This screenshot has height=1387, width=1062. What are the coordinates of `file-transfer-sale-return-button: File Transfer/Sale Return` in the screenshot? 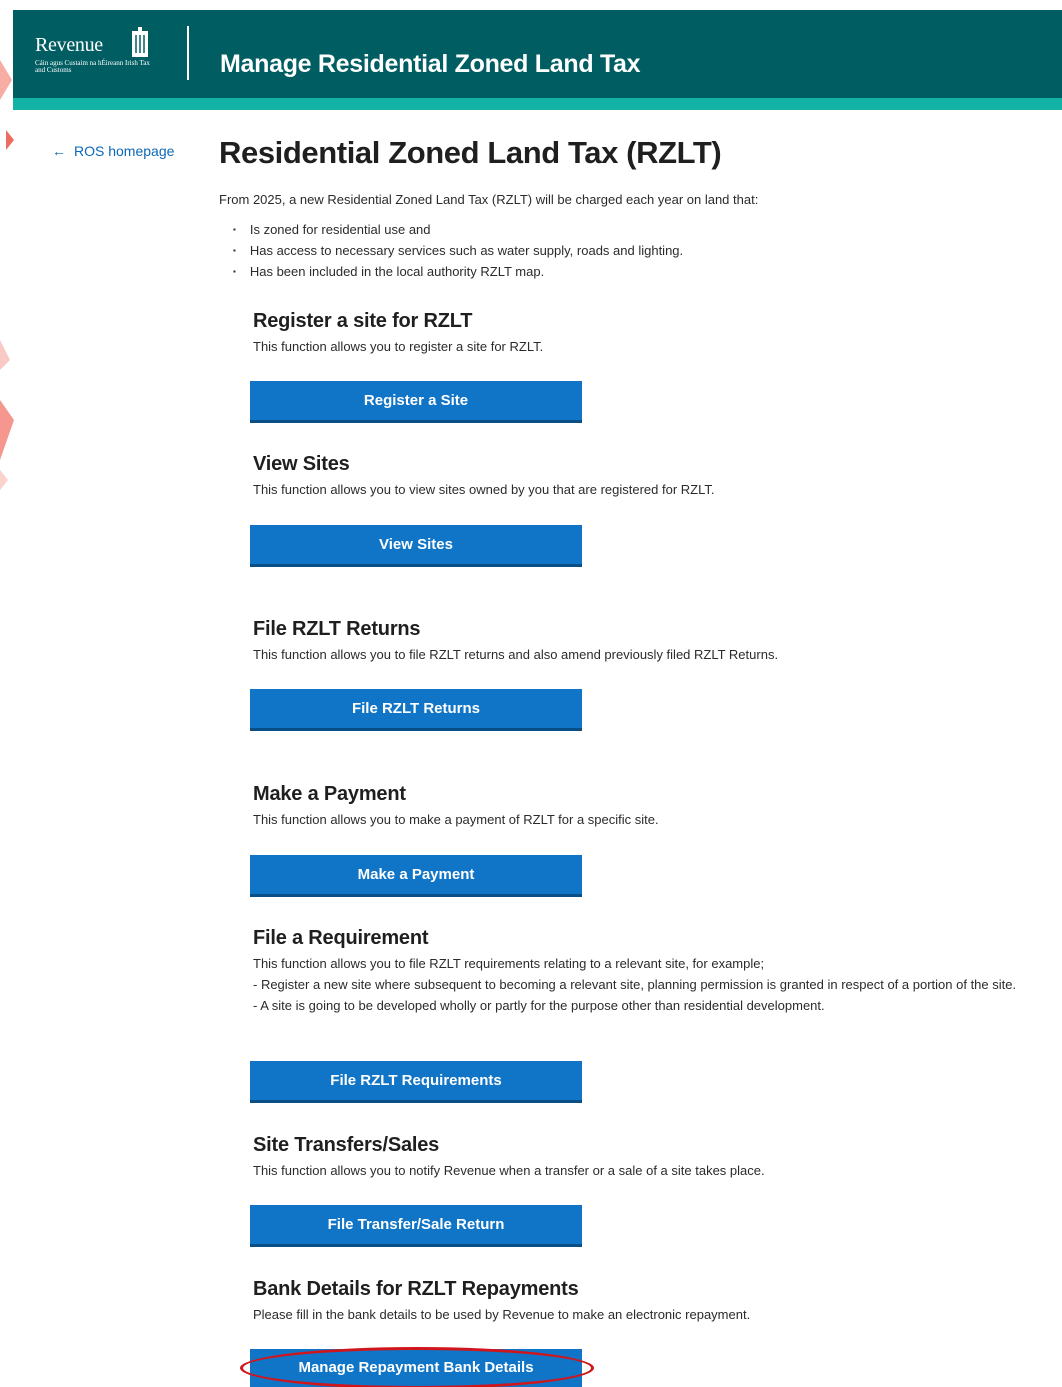 It's located at (416, 1226).